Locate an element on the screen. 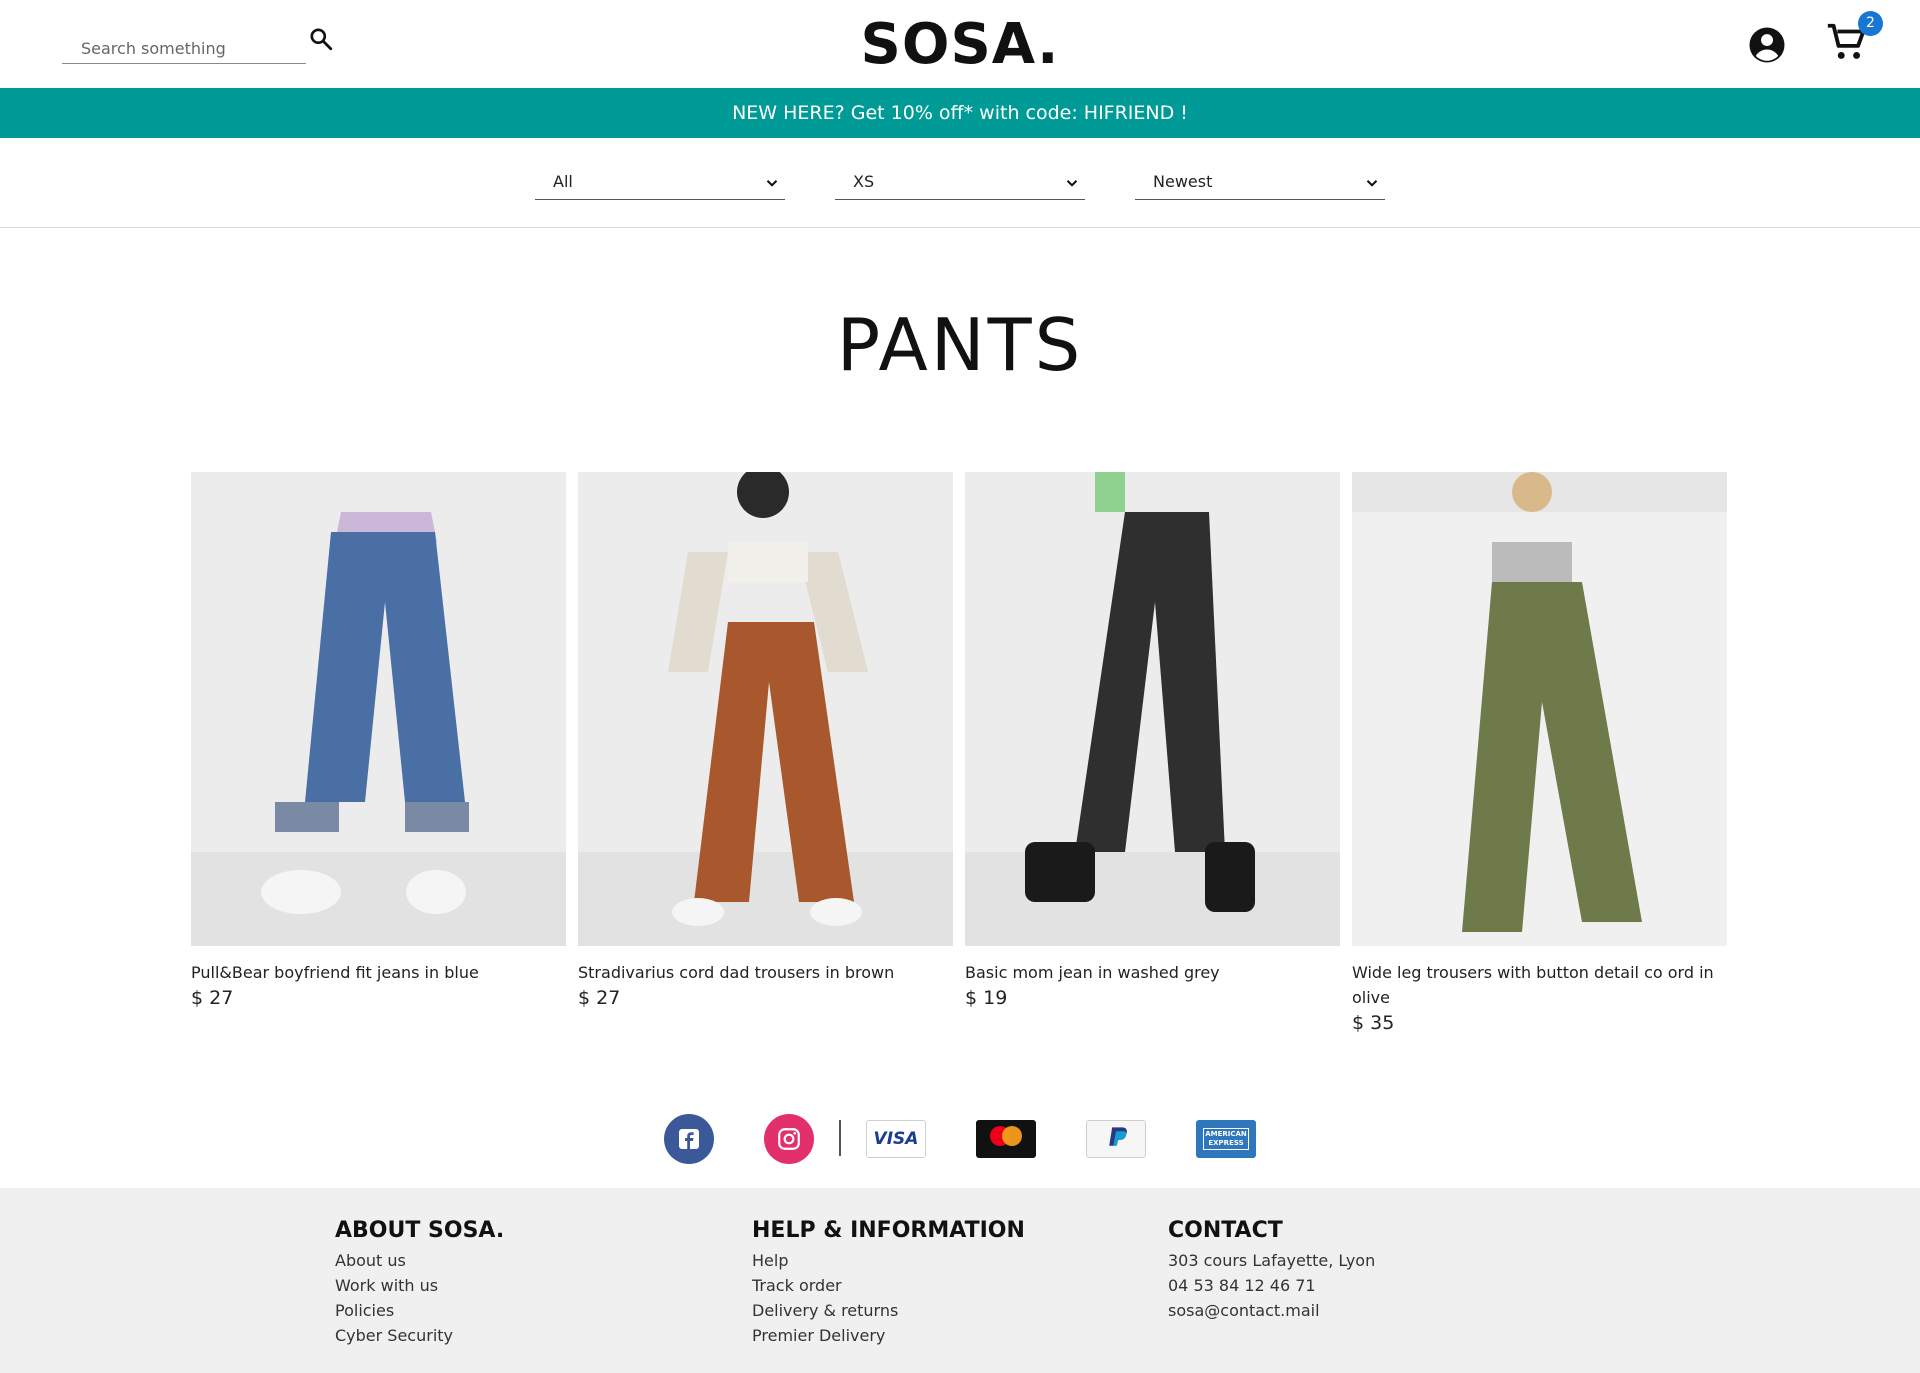 This screenshot has width=1920, height=1373. category-filter-value: All is located at coordinates (563, 181).